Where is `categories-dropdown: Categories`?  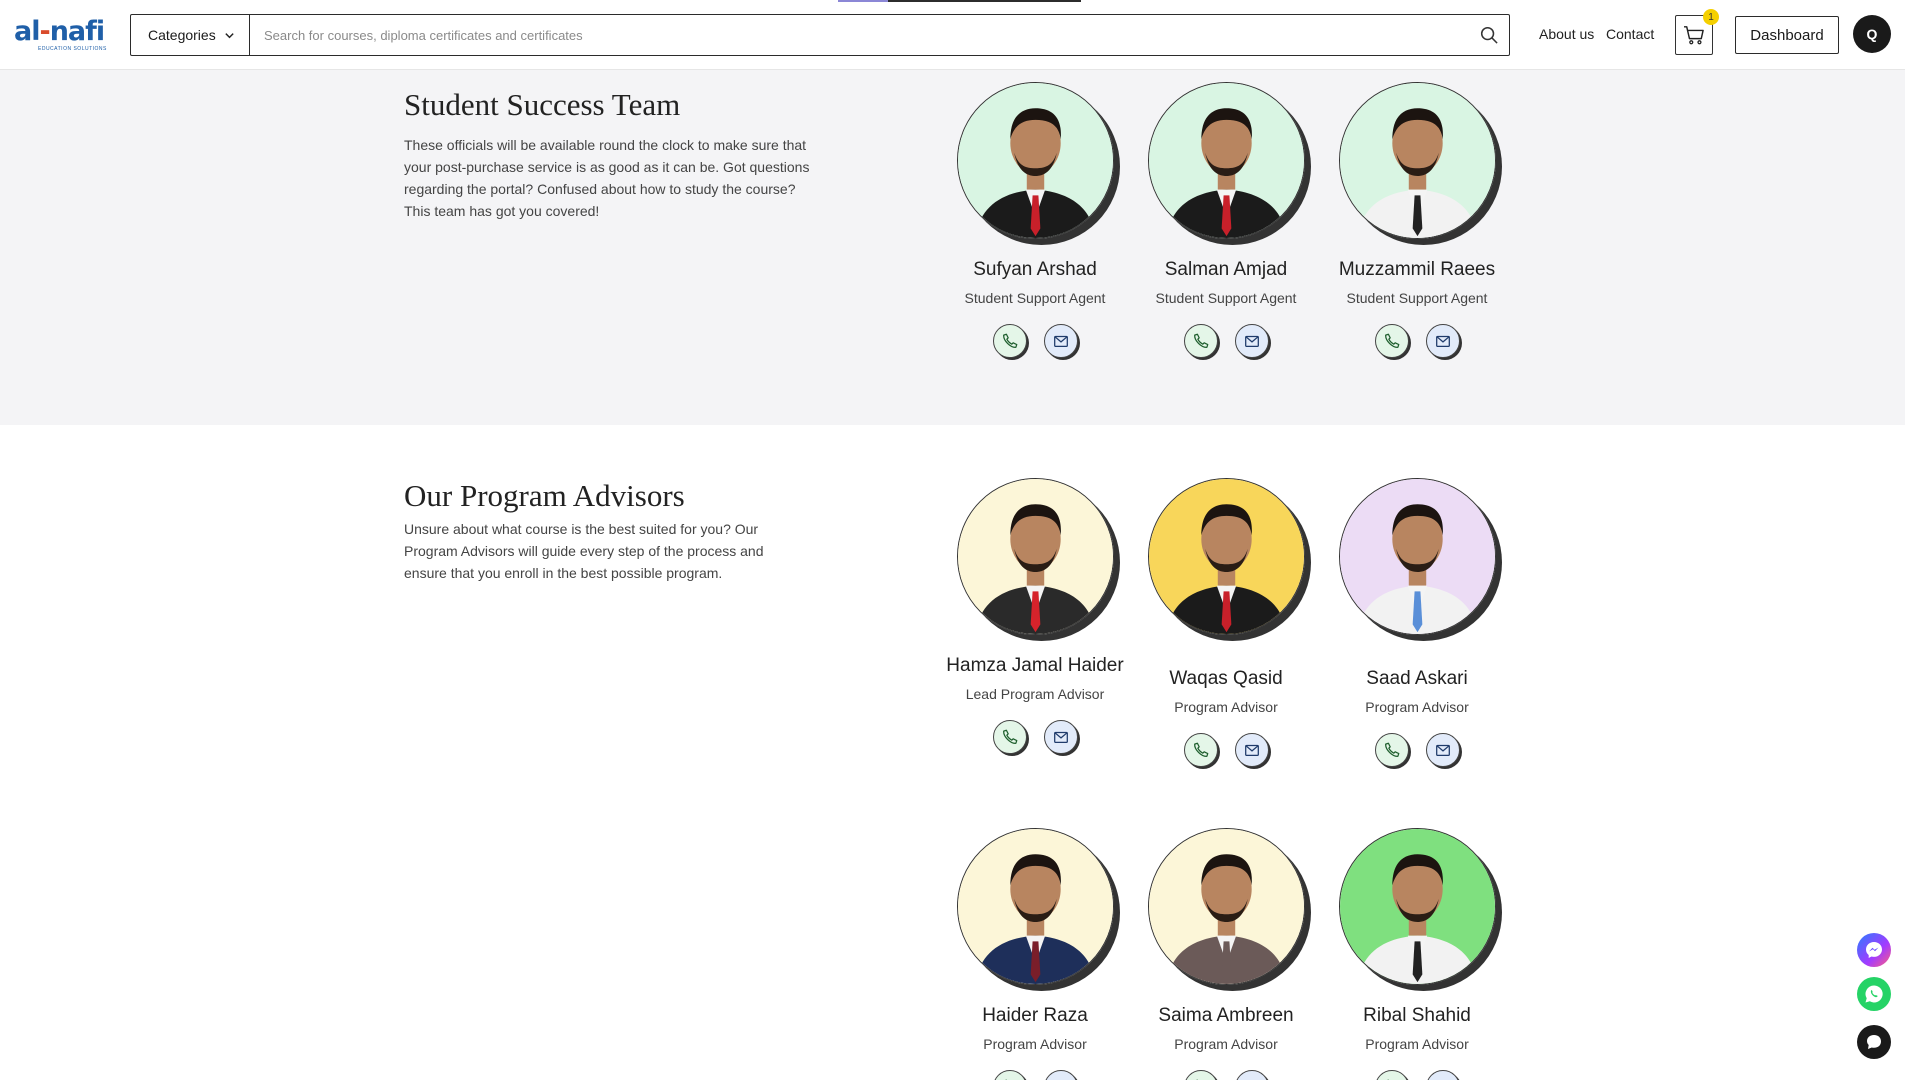 categories-dropdown: Categories is located at coordinates (190, 35).